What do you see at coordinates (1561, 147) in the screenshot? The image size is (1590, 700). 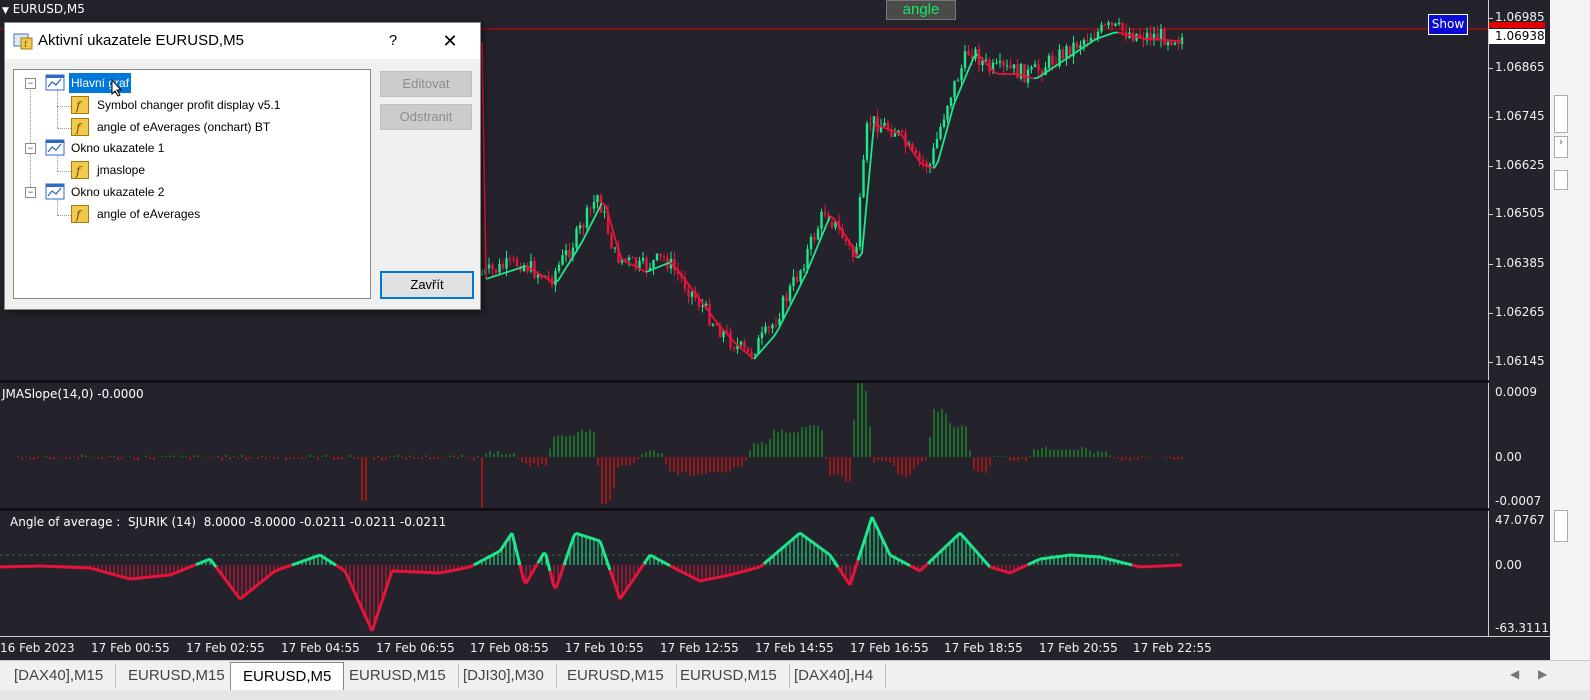 I see `chevron-icon: ›` at bounding box center [1561, 147].